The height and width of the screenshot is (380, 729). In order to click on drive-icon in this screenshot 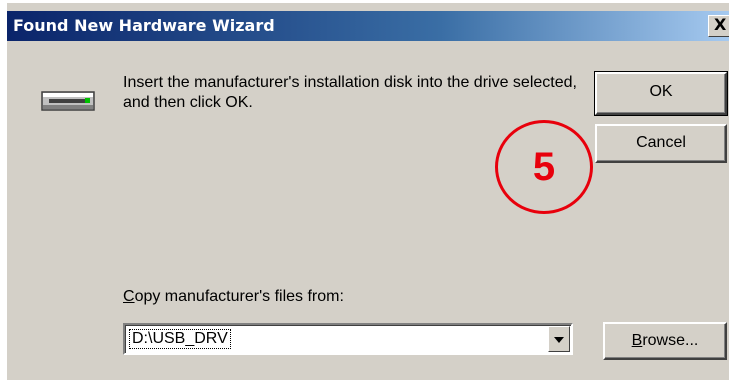, I will do `click(68, 101)`.